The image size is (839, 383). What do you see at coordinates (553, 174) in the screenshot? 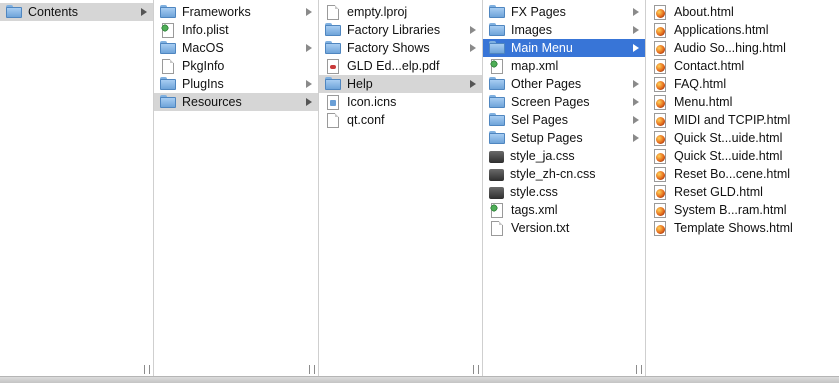
I see `item-label: style_zh-cn.css` at bounding box center [553, 174].